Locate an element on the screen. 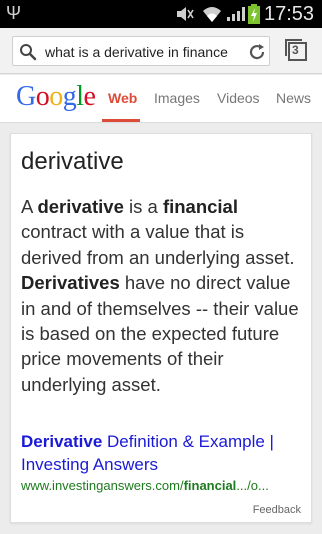  reload-icon is located at coordinates (257, 52).